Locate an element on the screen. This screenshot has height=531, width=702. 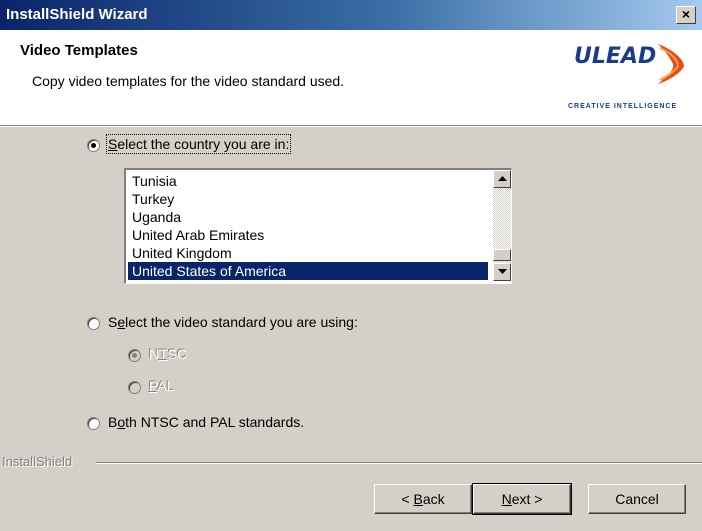
ntsc-label-rest: SC is located at coordinates (177, 354).